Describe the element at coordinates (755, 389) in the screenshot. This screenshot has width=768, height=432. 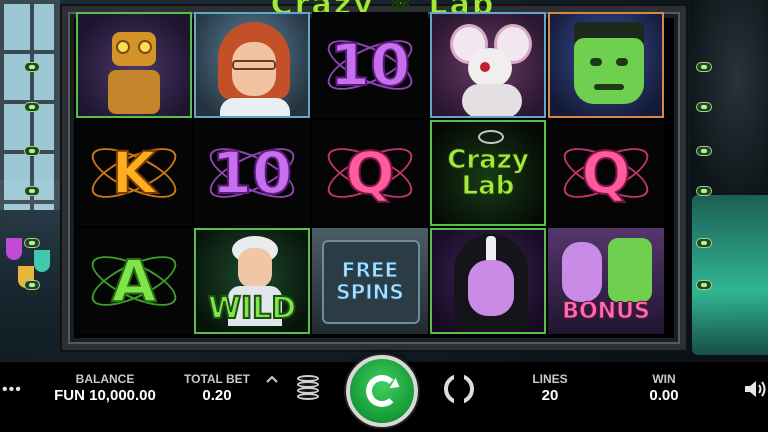
I see `speaker-icon` at that location.